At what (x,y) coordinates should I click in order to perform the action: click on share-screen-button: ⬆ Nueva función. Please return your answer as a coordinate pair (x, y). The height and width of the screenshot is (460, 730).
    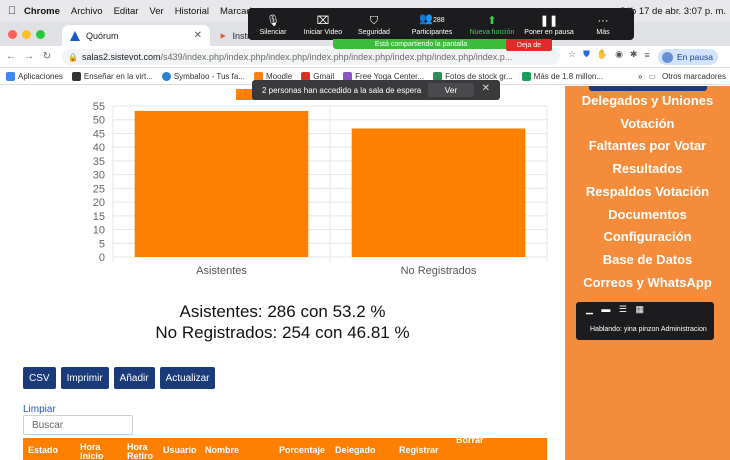
    Looking at the image, I should click on (492, 24).